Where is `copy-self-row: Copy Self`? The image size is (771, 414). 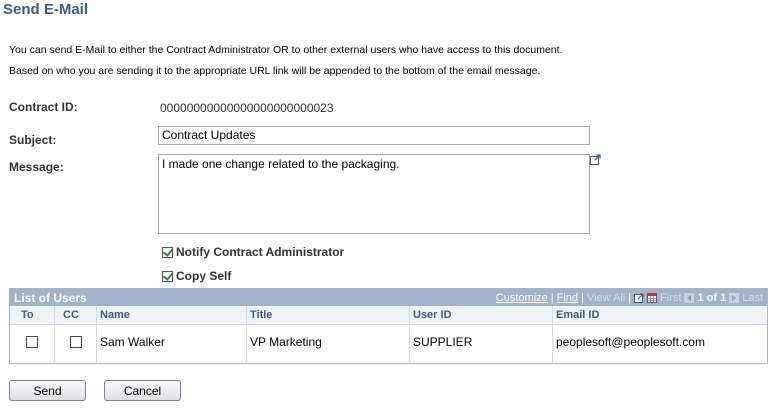
copy-self-row: Copy Self is located at coordinates (196, 276).